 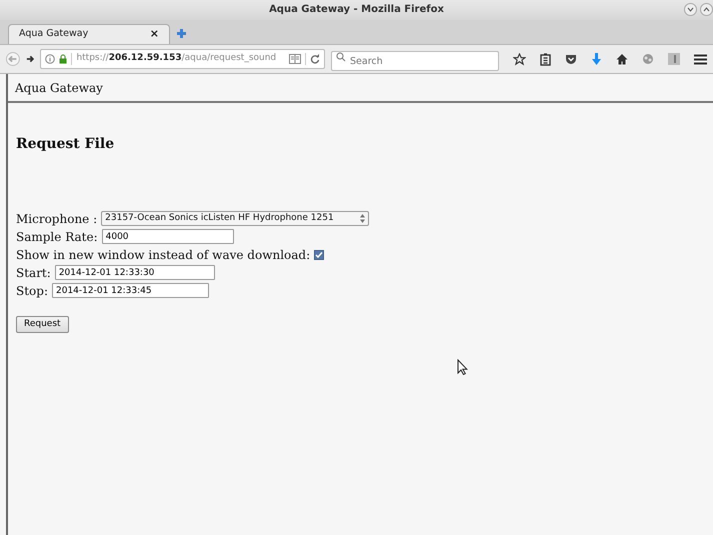 I want to click on search-field: Search, so click(x=415, y=61).